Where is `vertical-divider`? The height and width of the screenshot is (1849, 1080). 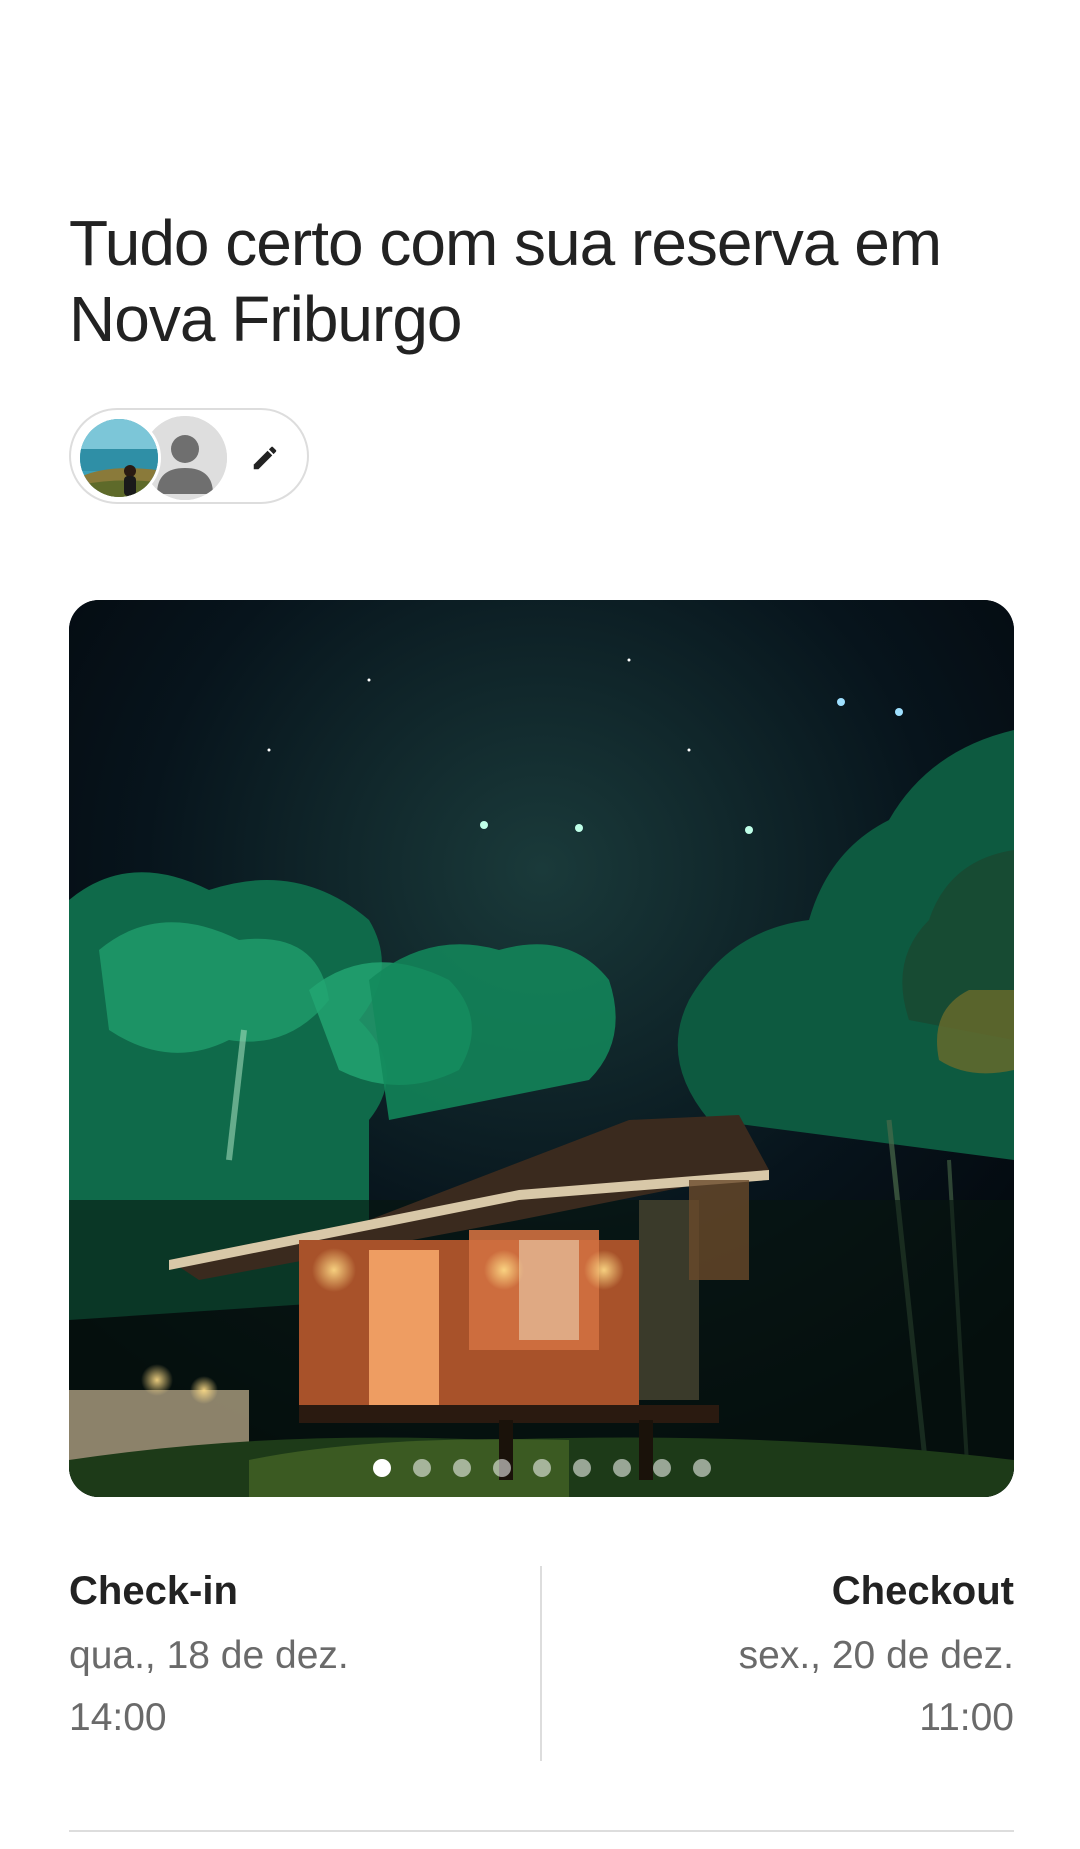 vertical-divider is located at coordinates (541, 1663).